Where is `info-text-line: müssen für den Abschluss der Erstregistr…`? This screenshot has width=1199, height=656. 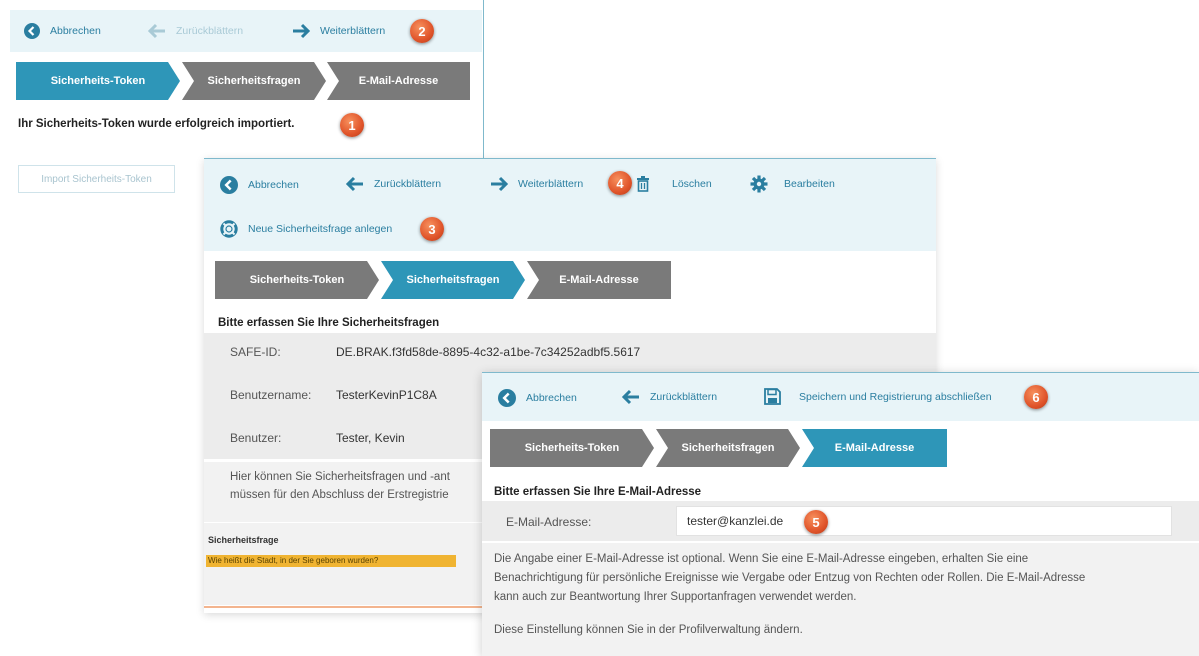
info-text-line: müssen für den Abschluss der Erstregistr… is located at coordinates (339, 495).